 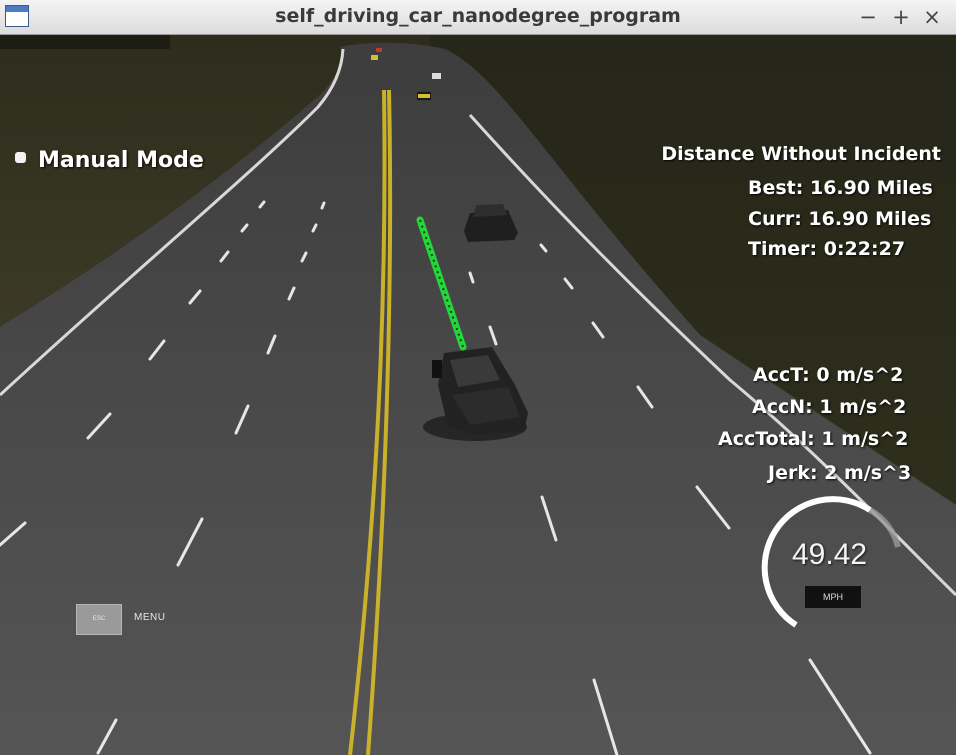 What do you see at coordinates (801, 154) in the screenshot?
I see `distance-title: Distance Without Incident` at bounding box center [801, 154].